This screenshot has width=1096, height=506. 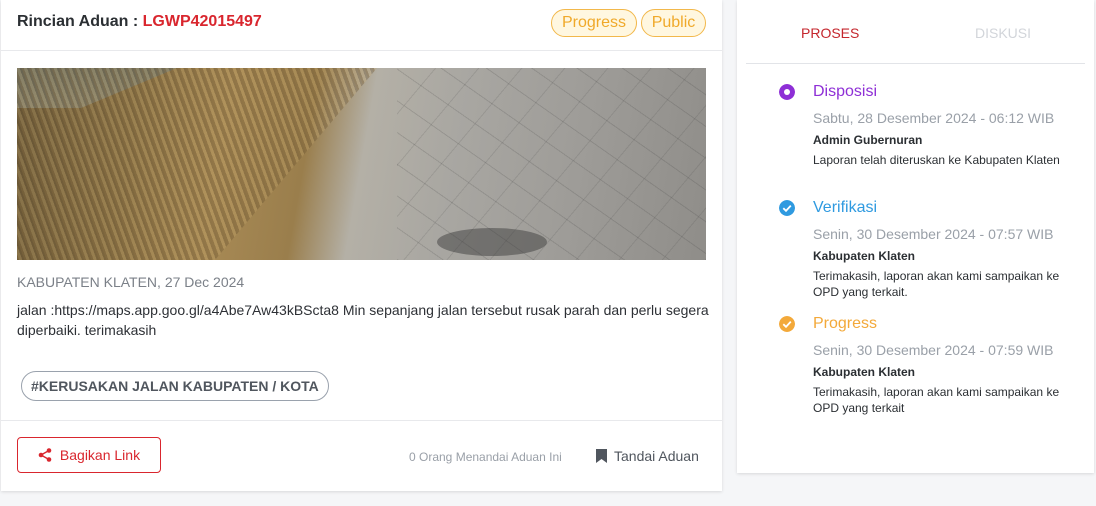 What do you see at coordinates (656, 456) in the screenshot?
I see `bookmark-label: Tandai Aduan` at bounding box center [656, 456].